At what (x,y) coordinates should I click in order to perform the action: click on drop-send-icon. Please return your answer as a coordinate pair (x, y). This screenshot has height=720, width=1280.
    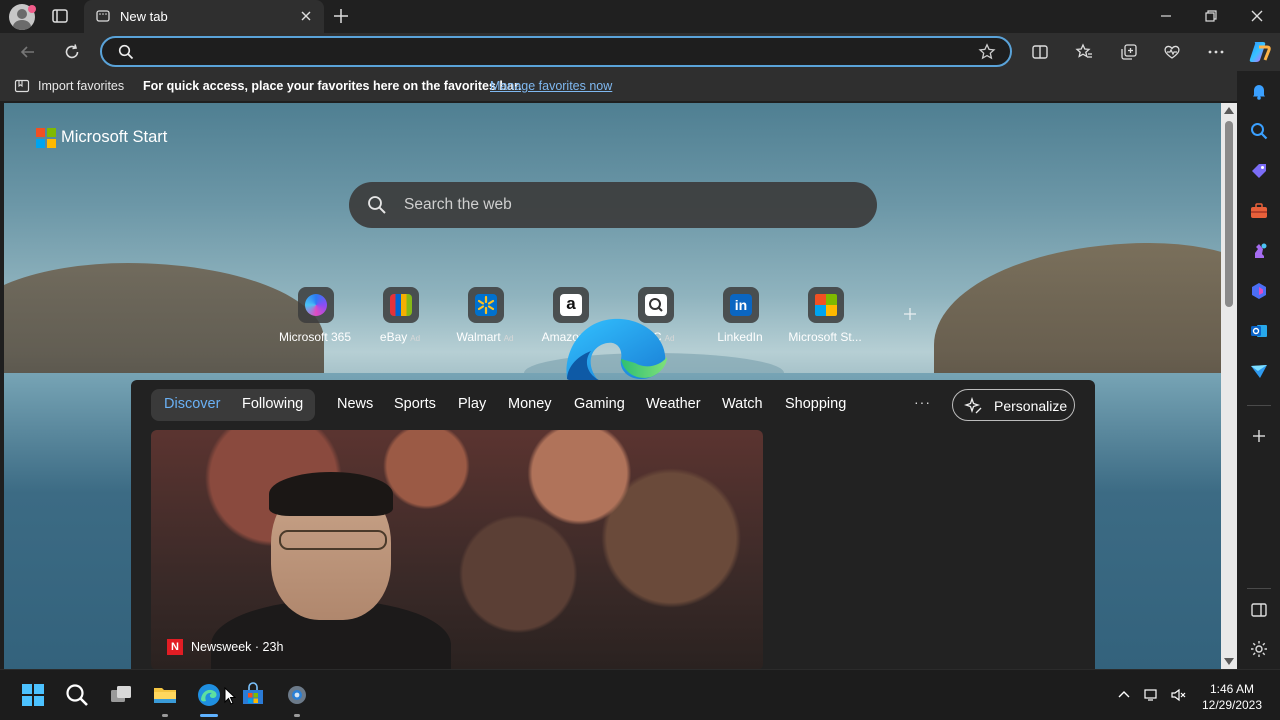
    Looking at the image, I should click on (1259, 371).